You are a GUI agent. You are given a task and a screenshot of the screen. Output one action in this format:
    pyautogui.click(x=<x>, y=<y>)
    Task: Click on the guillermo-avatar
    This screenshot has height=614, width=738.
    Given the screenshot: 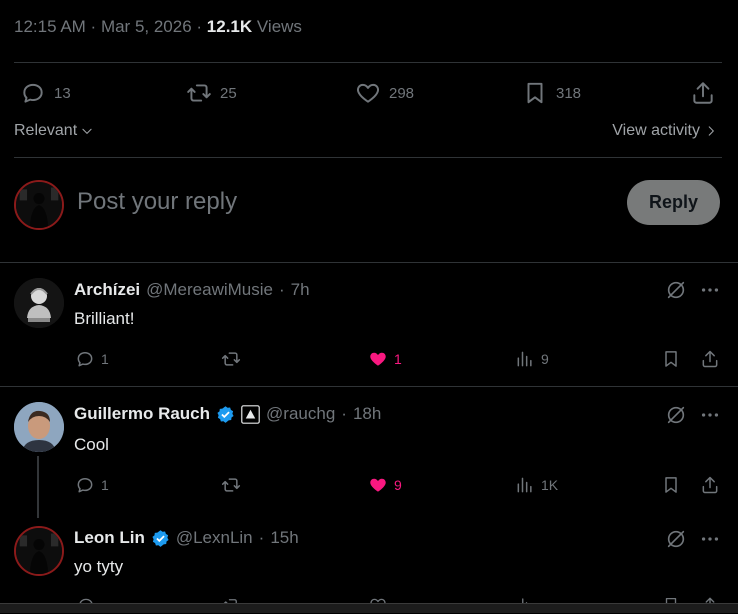 What is the action you would take?
    pyautogui.click(x=39, y=427)
    